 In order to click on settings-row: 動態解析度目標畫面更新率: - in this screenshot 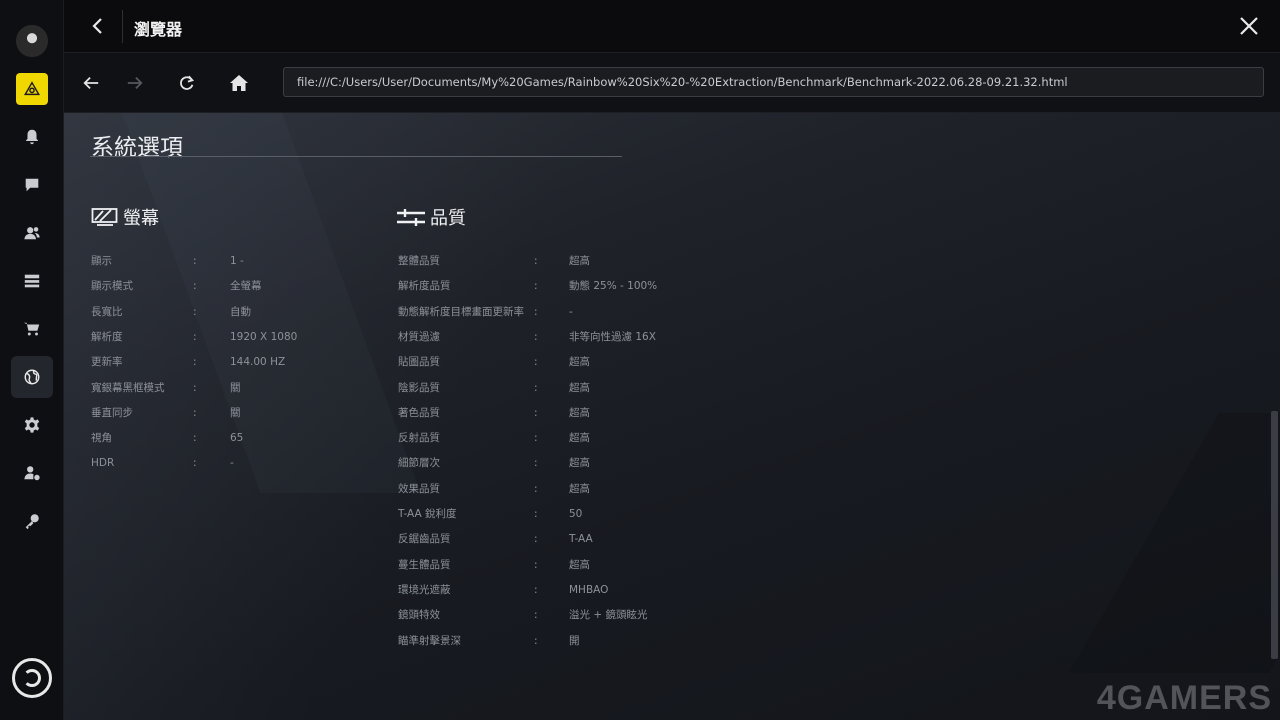, I will do `click(553, 312)`.